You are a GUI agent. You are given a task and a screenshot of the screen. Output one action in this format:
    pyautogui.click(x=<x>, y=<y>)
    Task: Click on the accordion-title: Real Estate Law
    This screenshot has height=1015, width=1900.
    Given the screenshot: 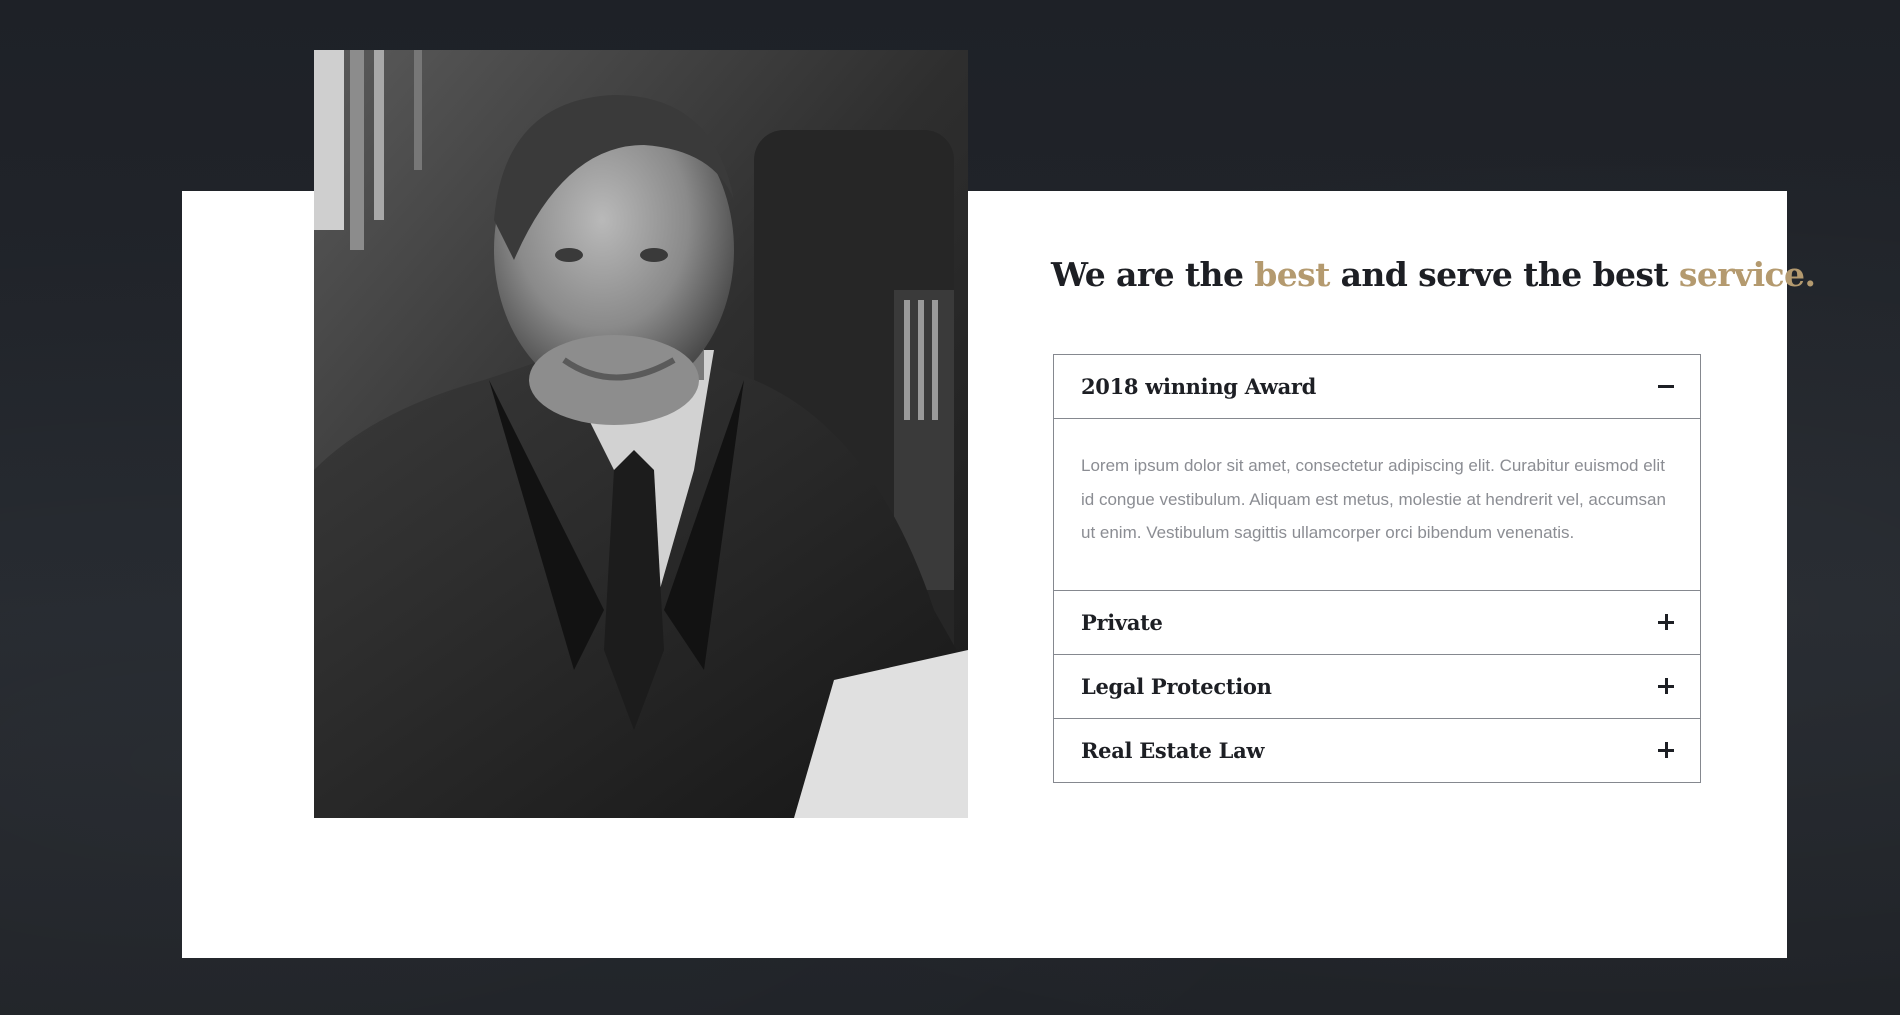 What is the action you would take?
    pyautogui.click(x=1173, y=750)
    